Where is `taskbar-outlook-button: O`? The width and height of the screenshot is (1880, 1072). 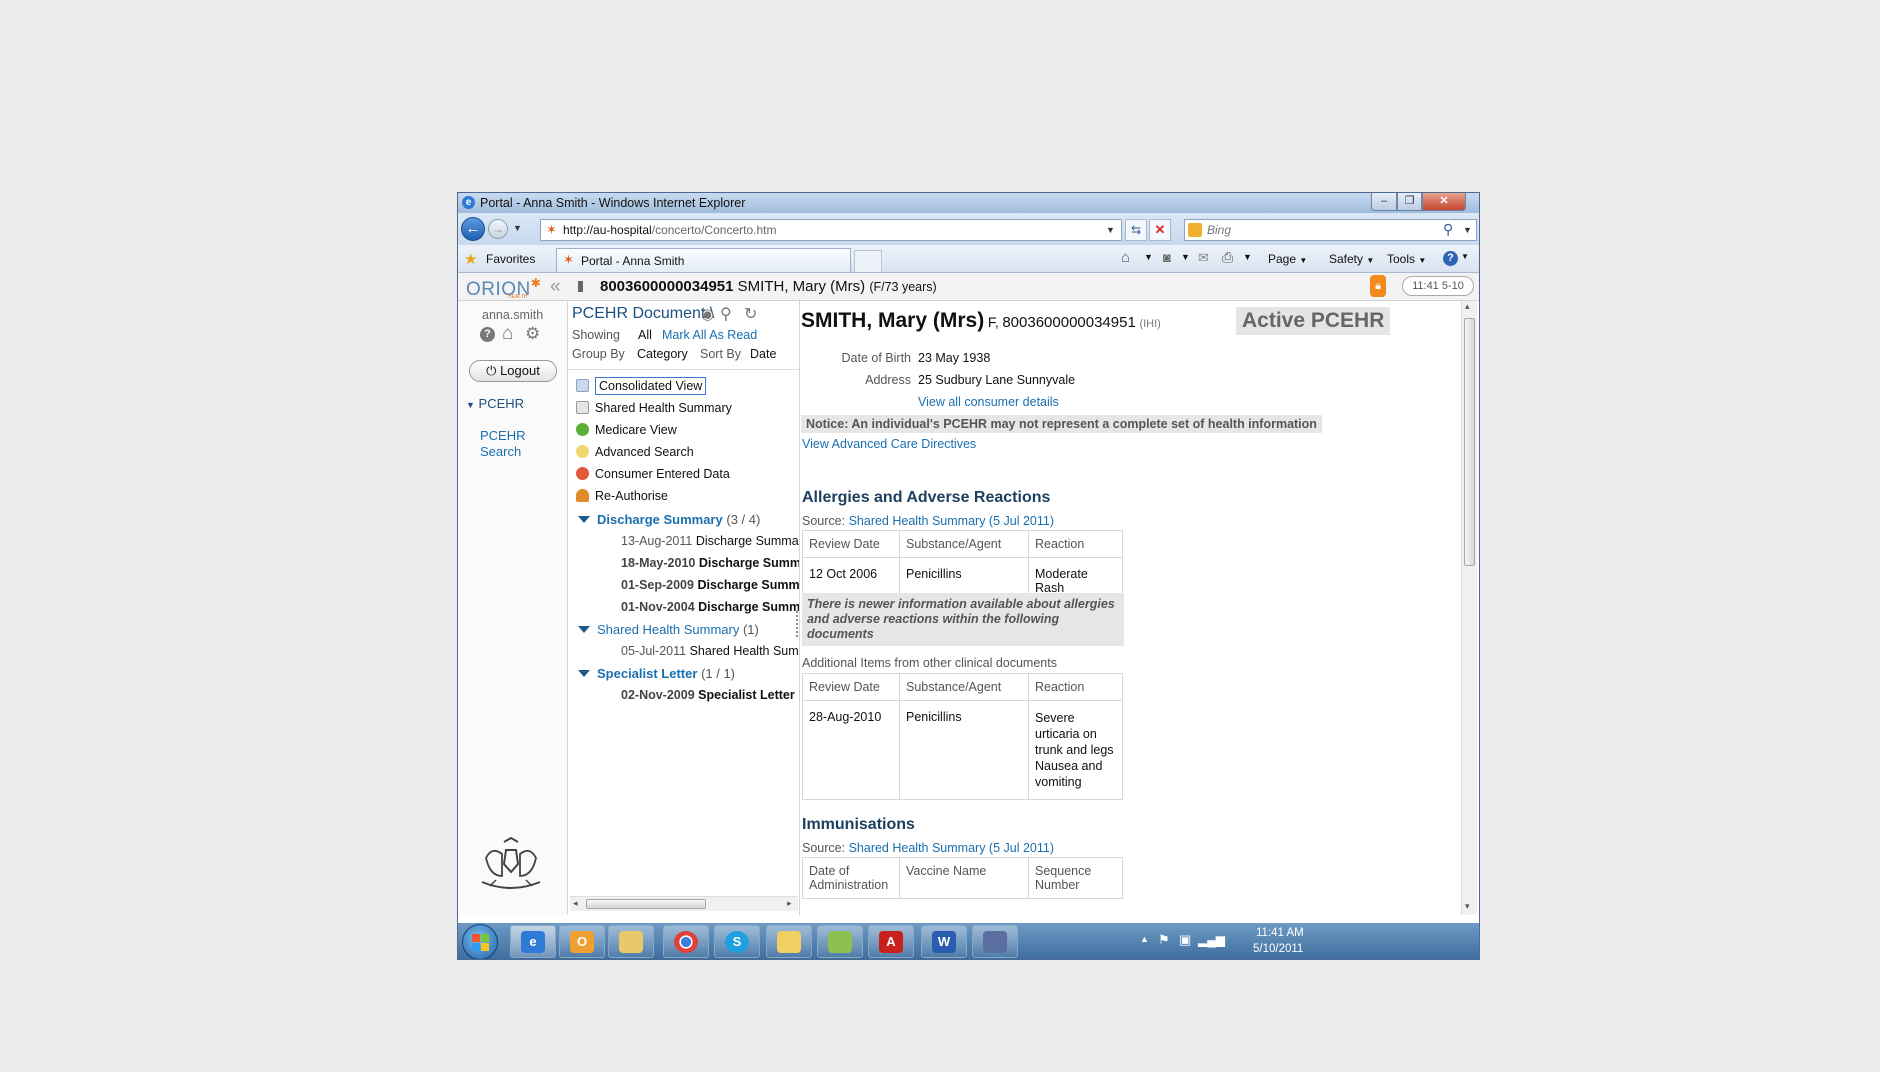
taskbar-outlook-button: O is located at coordinates (582, 941).